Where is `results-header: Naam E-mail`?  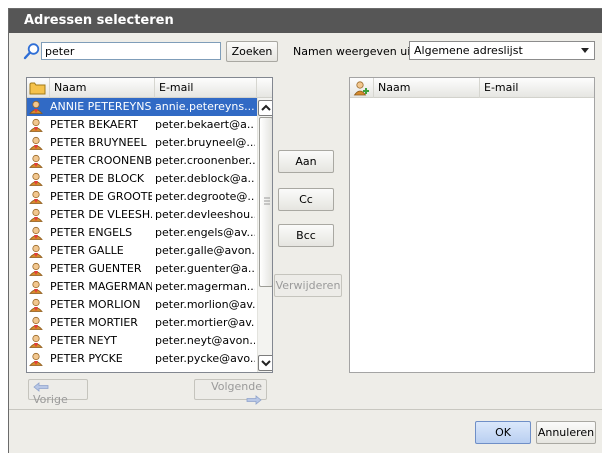
results-header: Naam E-mail is located at coordinates (149, 88).